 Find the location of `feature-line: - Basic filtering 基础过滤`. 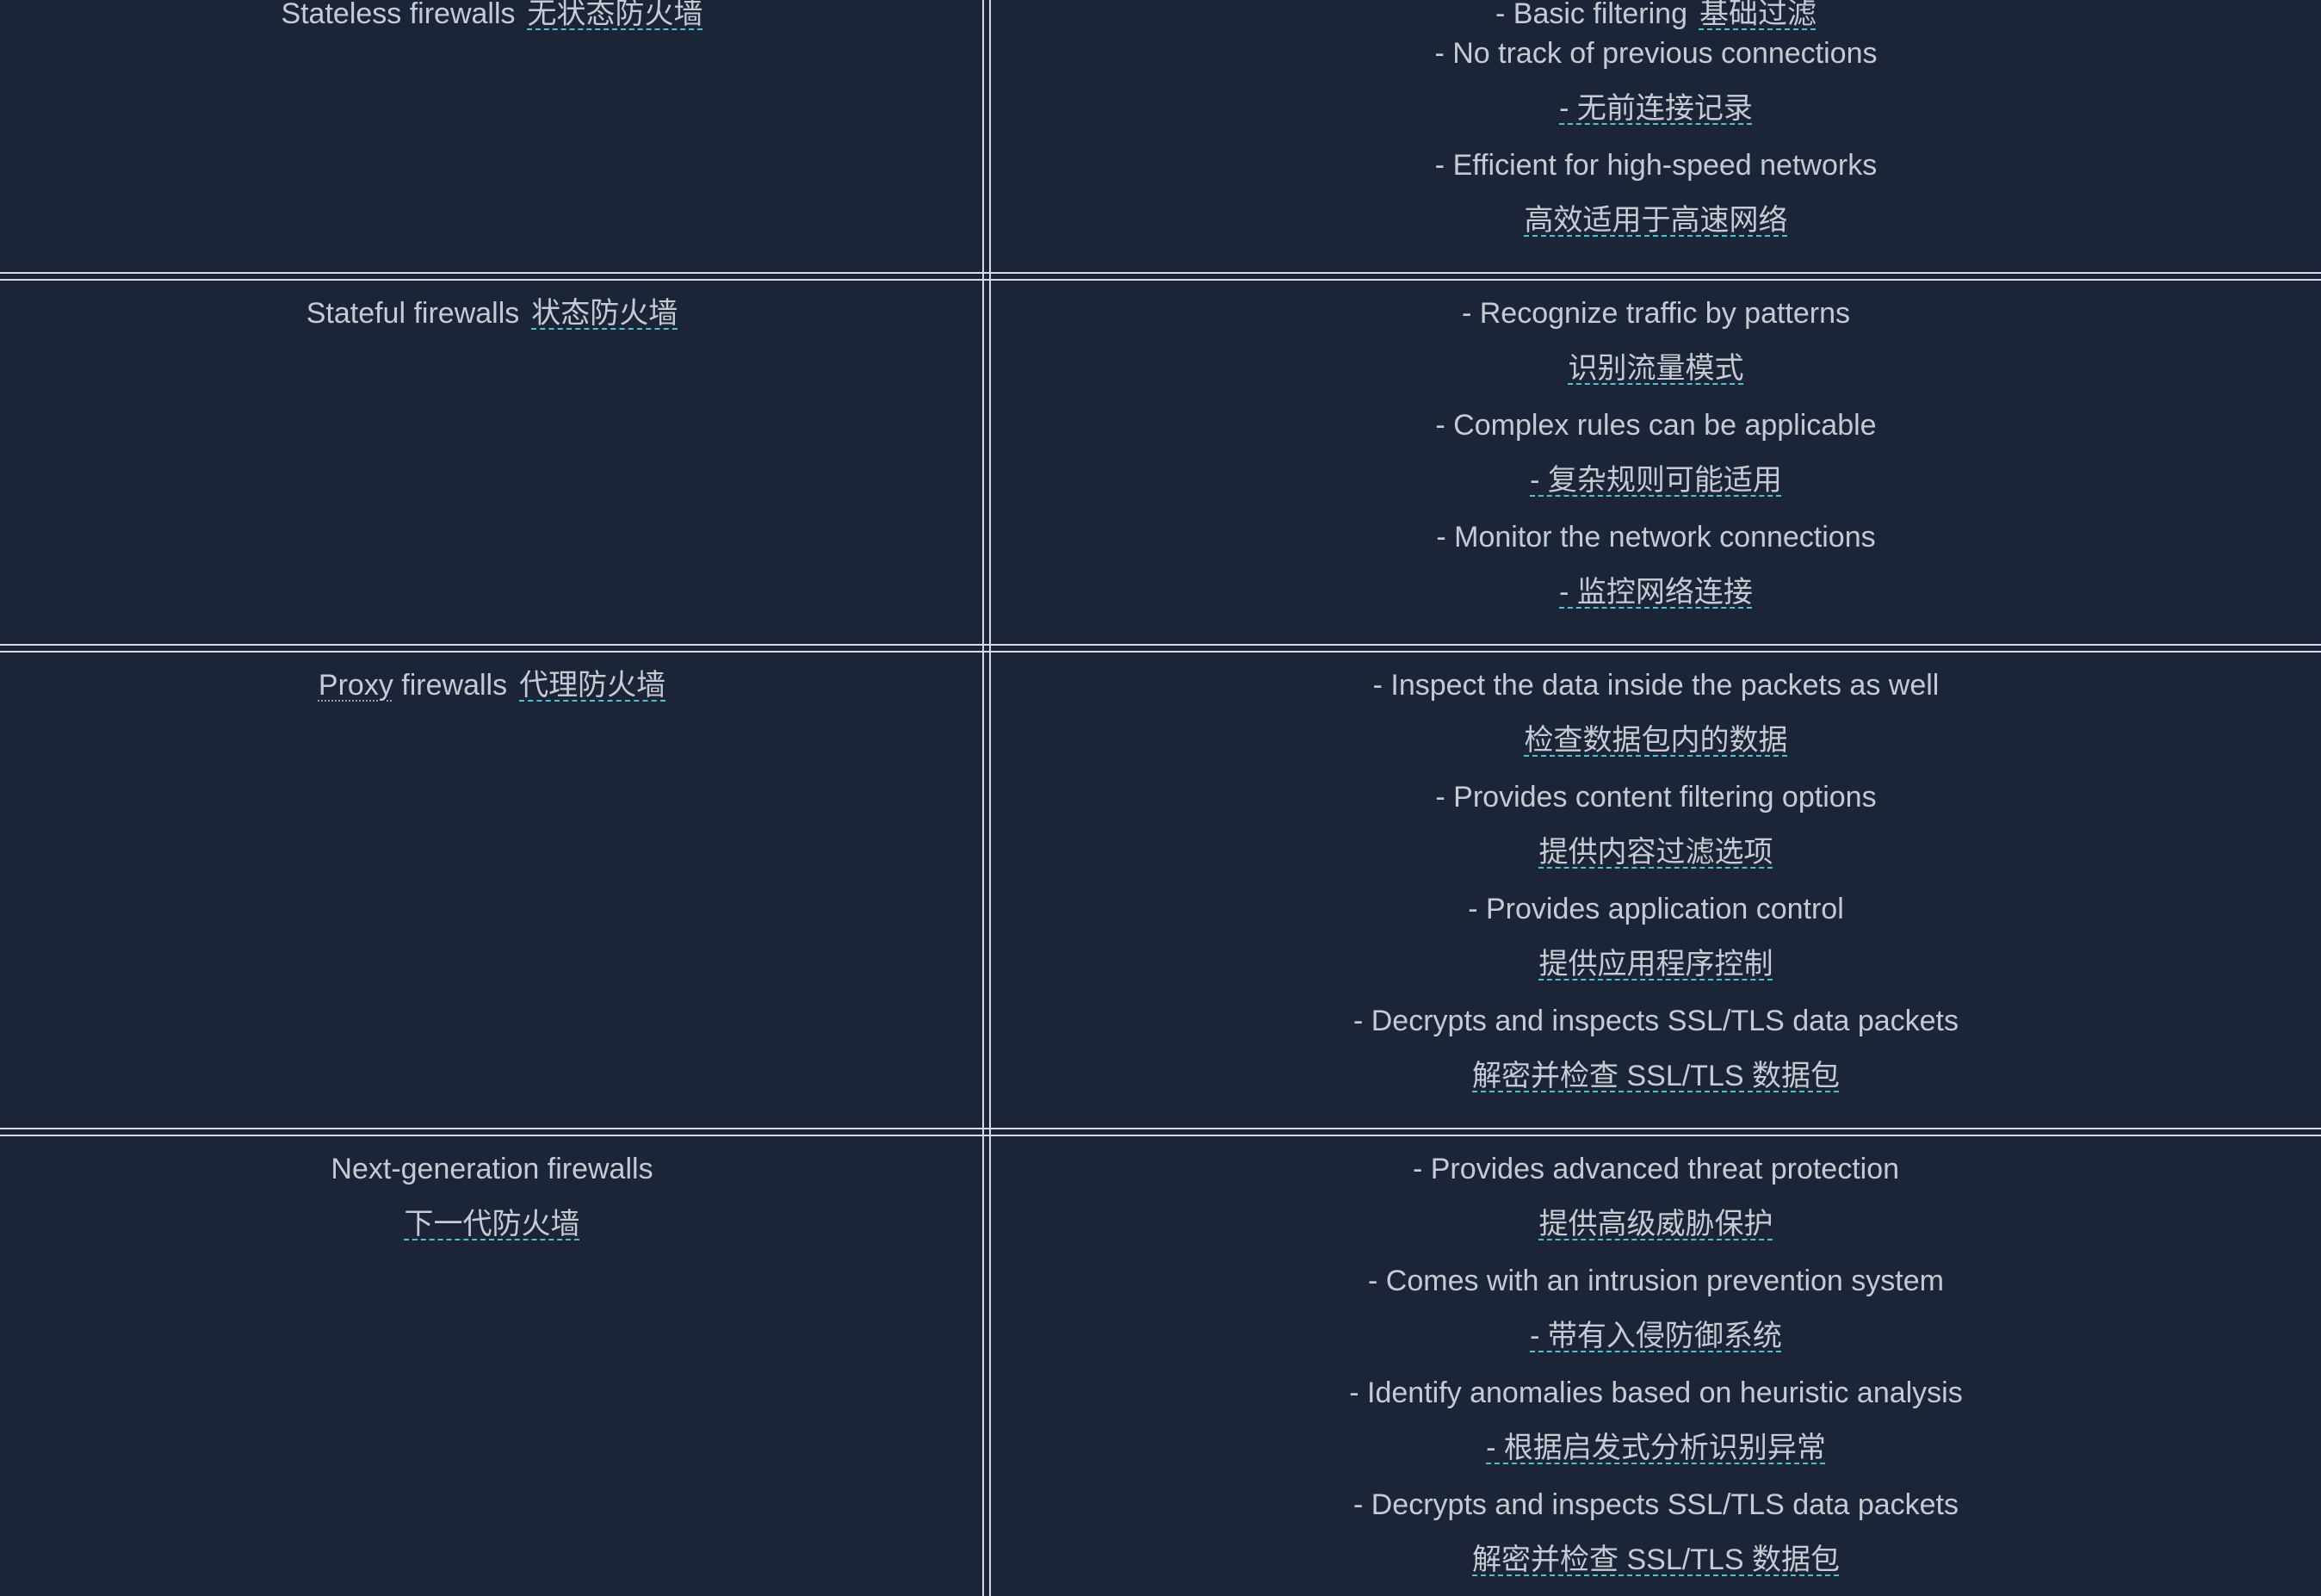

feature-line: - Basic filtering 基础过滤 is located at coordinates (1656, 16).